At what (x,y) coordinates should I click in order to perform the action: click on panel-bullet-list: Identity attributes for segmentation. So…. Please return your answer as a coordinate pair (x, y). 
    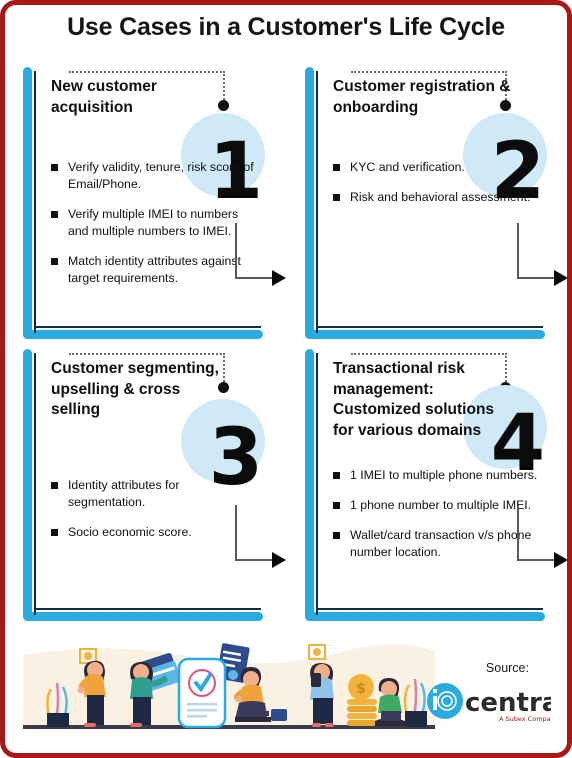
    Looking at the image, I should click on (153, 515).